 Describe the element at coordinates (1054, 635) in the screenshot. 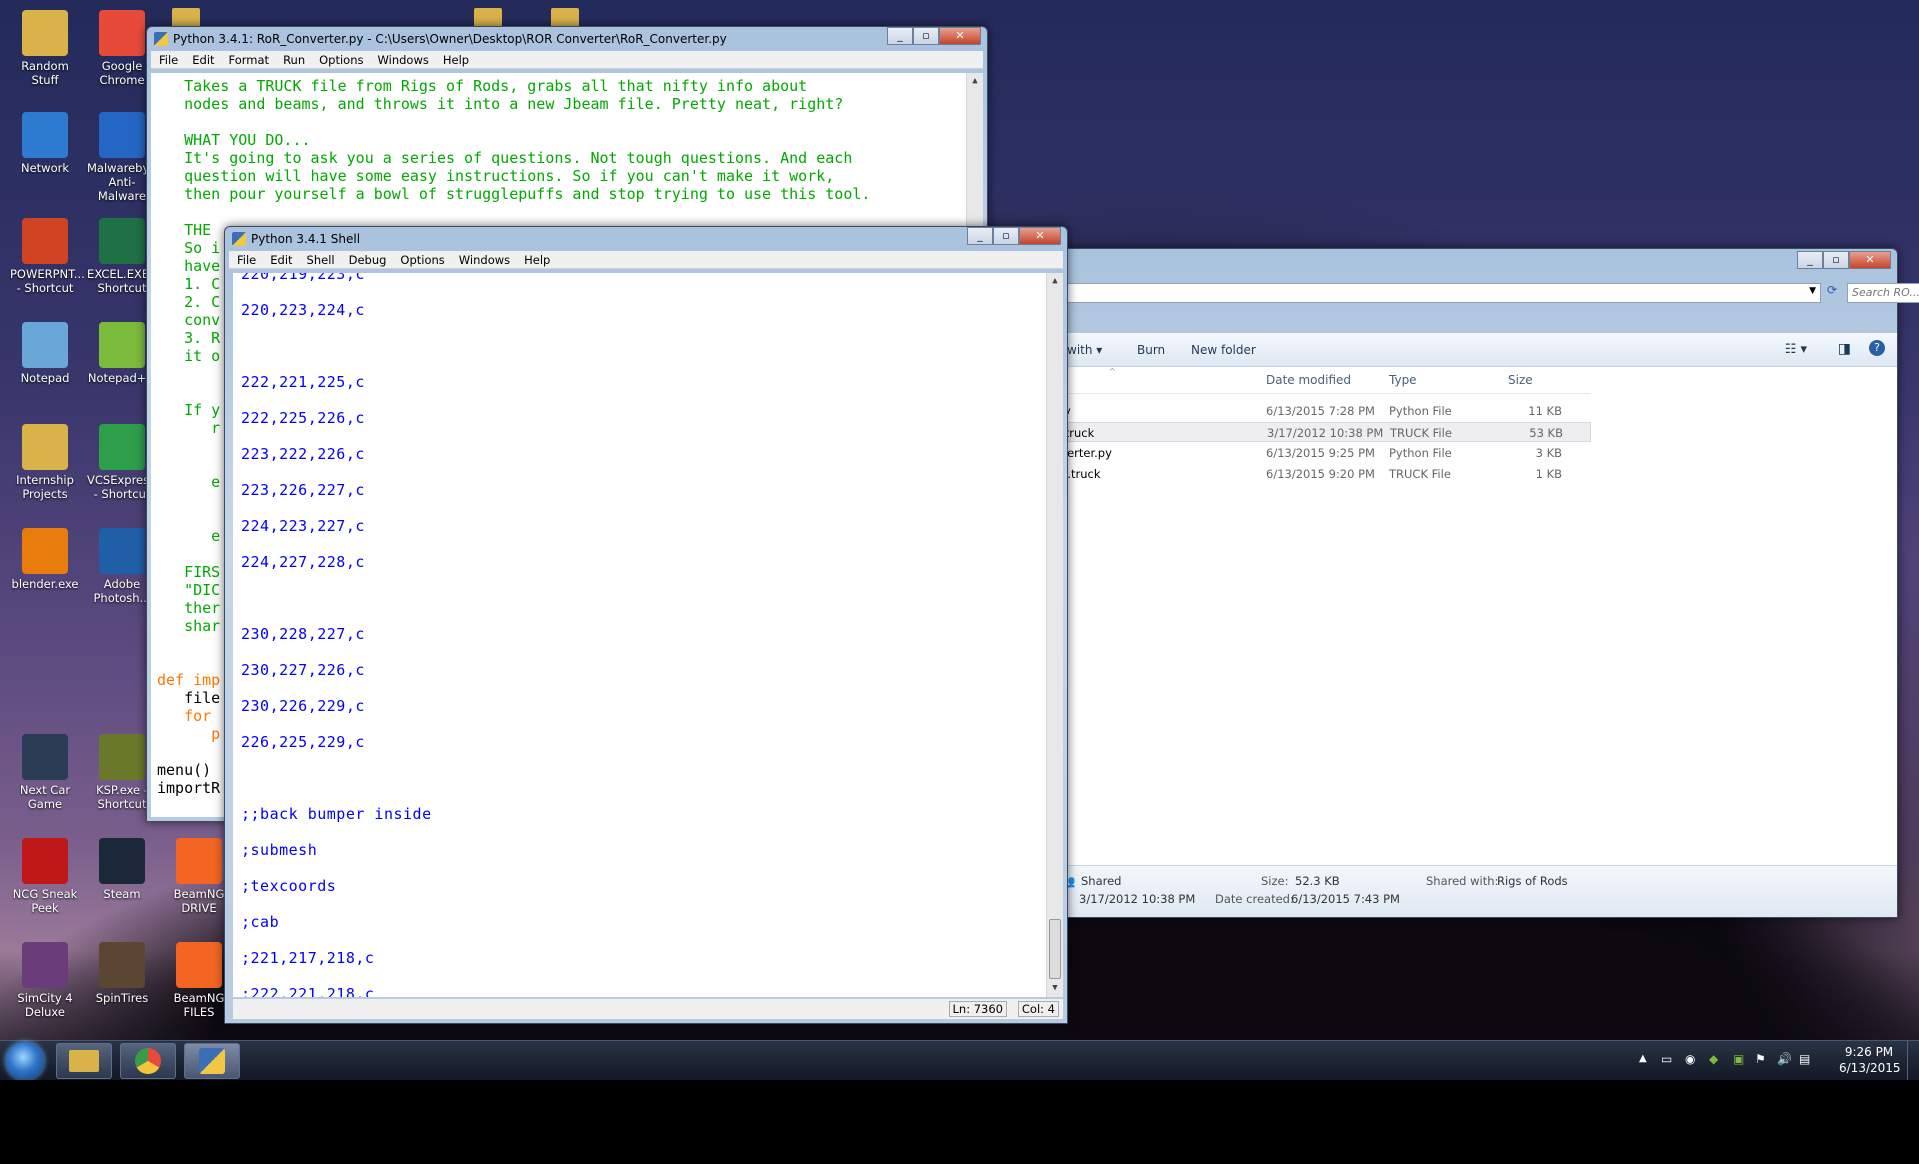

I see `shell-scrollbar: ▲ ▼` at that location.